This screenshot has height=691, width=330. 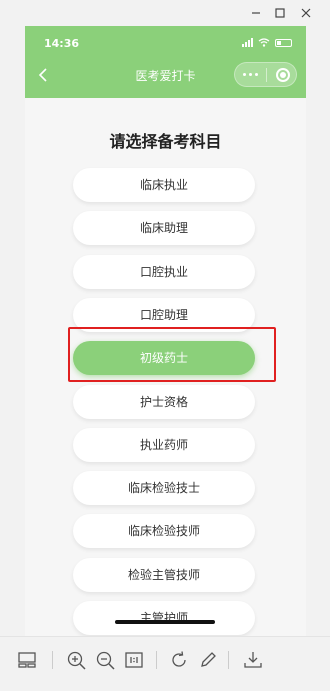 I want to click on actual-size-icon, so click(x=134, y=660).